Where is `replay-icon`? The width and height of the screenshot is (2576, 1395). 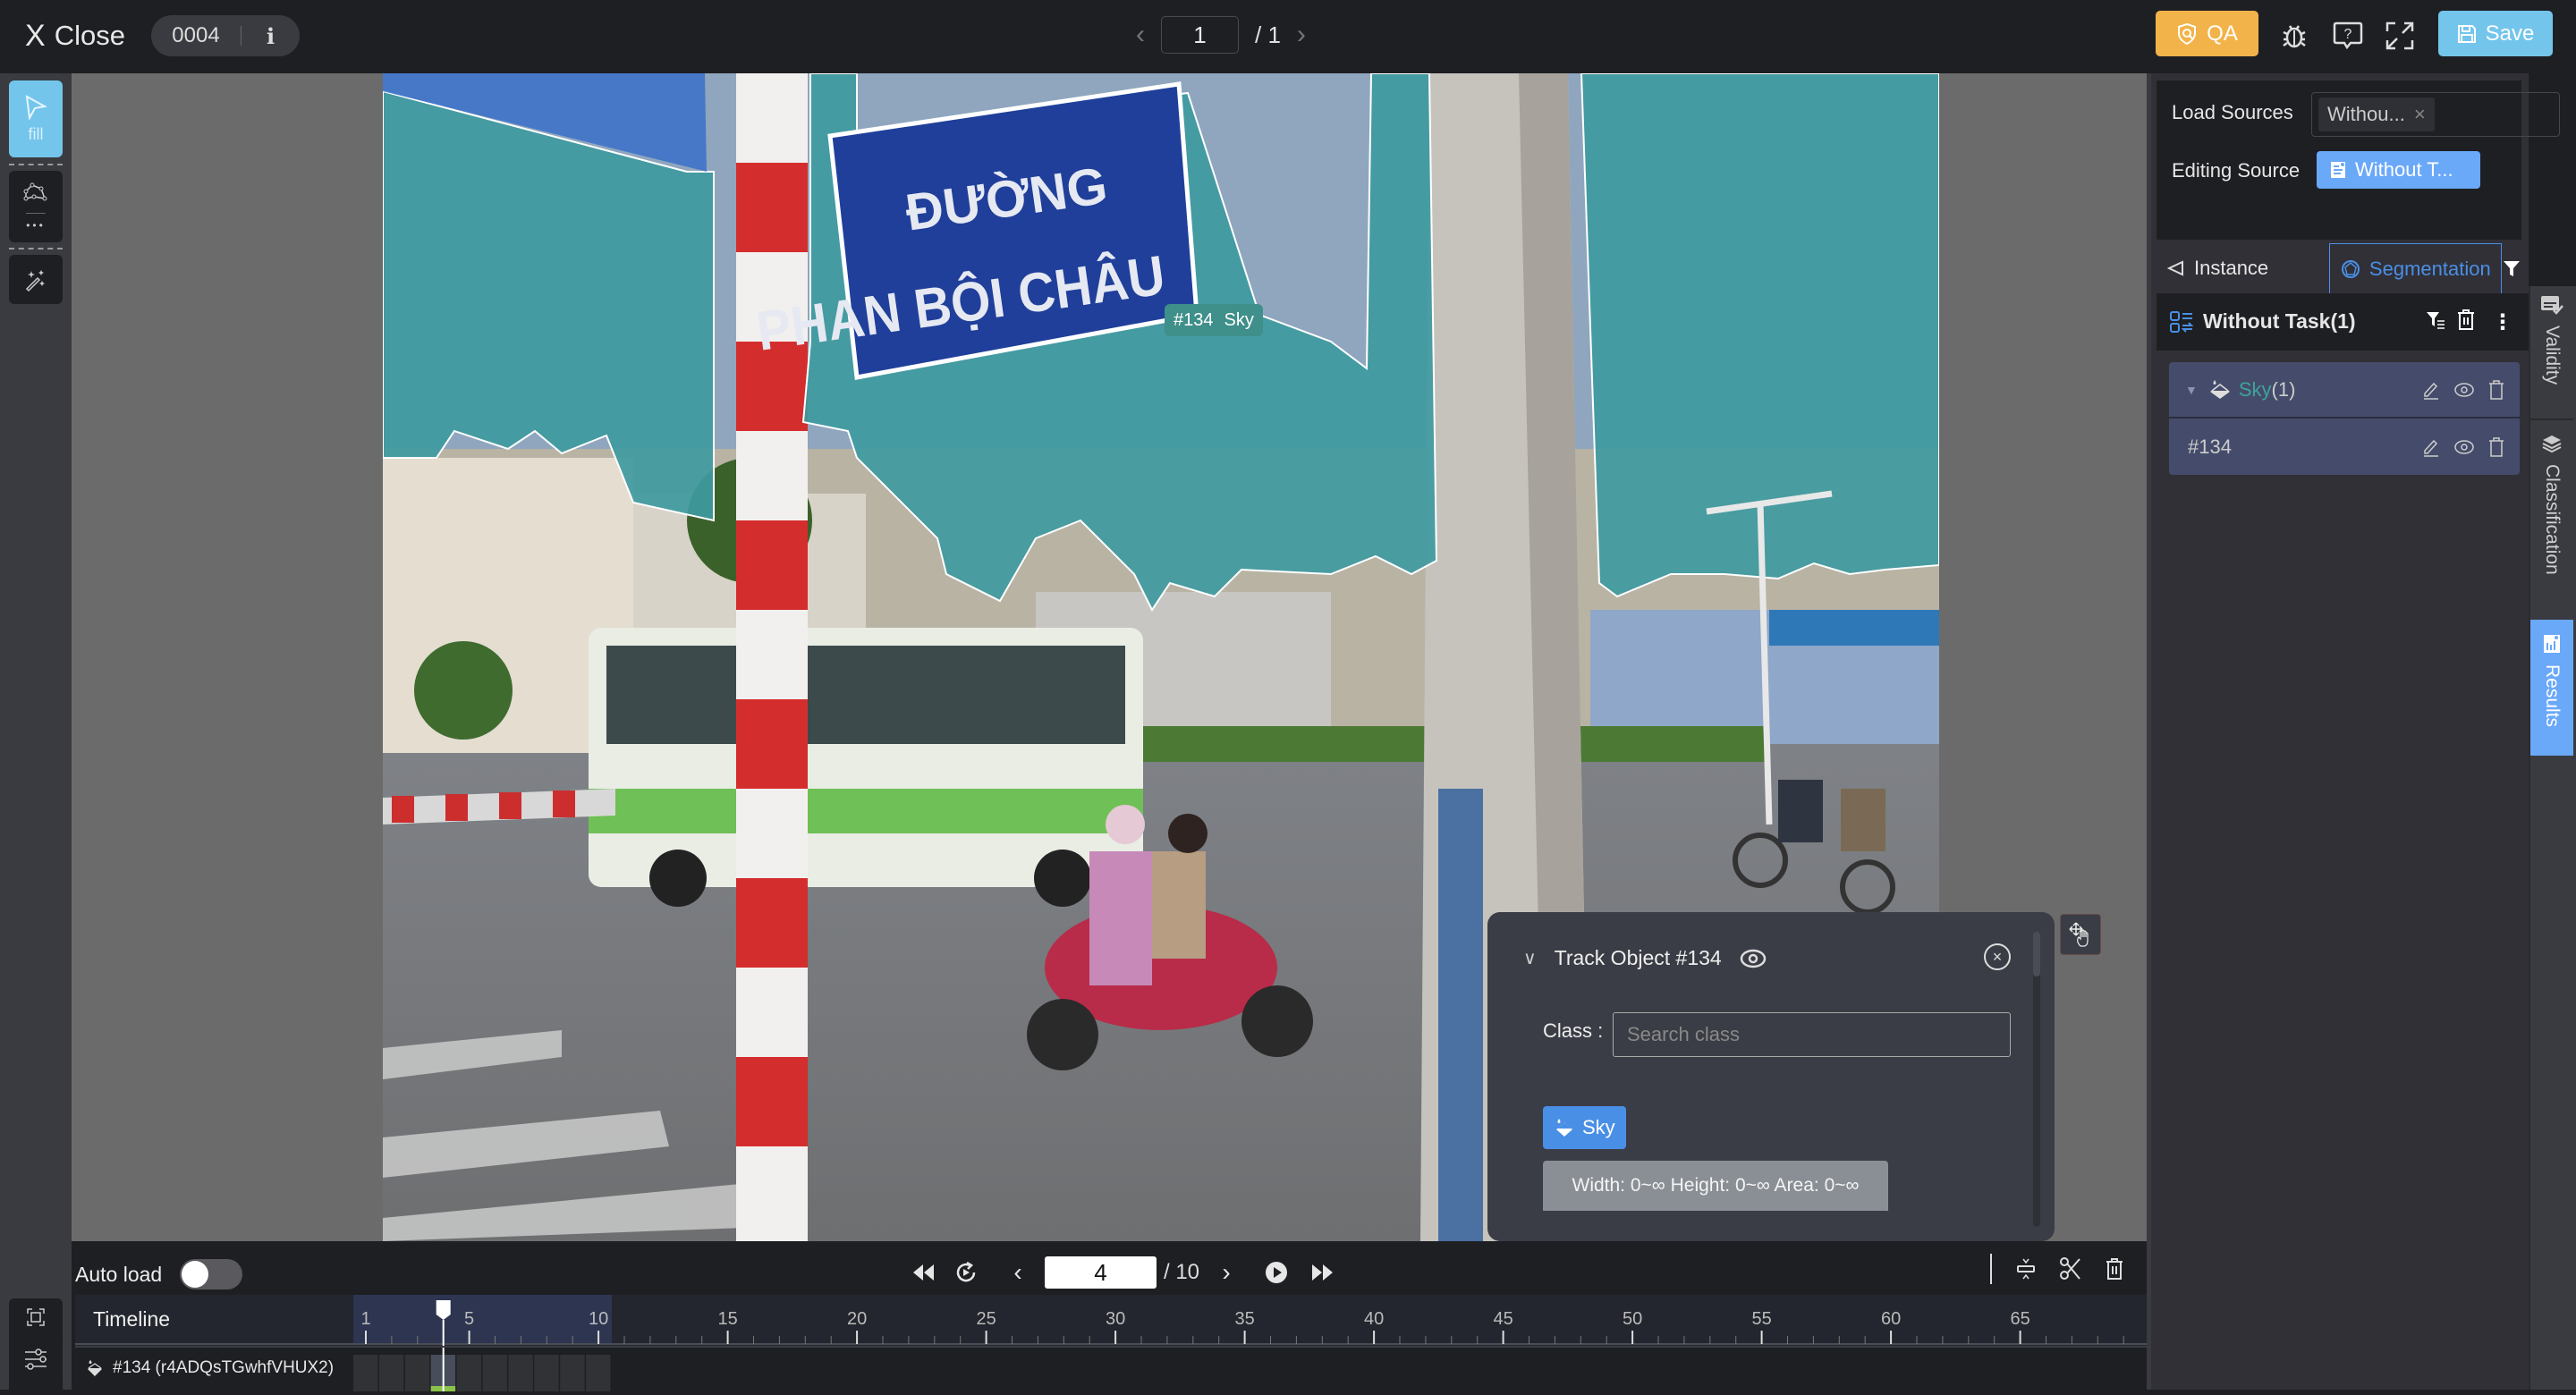 replay-icon is located at coordinates (966, 1272).